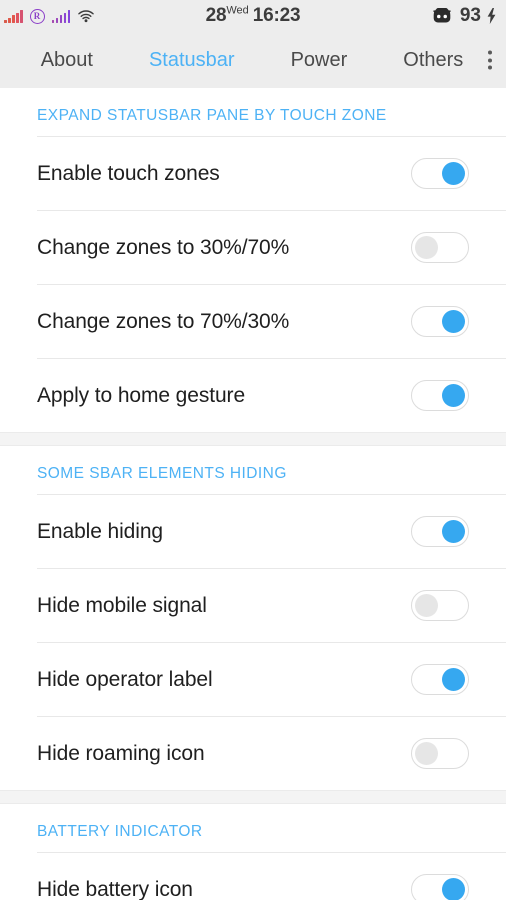 Image resolution: width=506 pixels, height=900 pixels. What do you see at coordinates (490, 60) in the screenshot?
I see `more-vertical-icon` at bounding box center [490, 60].